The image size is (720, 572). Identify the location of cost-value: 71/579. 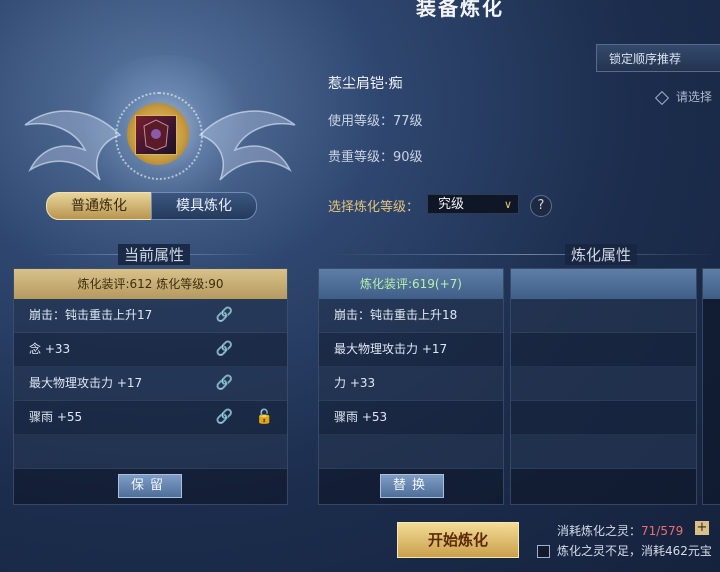
(662, 531).